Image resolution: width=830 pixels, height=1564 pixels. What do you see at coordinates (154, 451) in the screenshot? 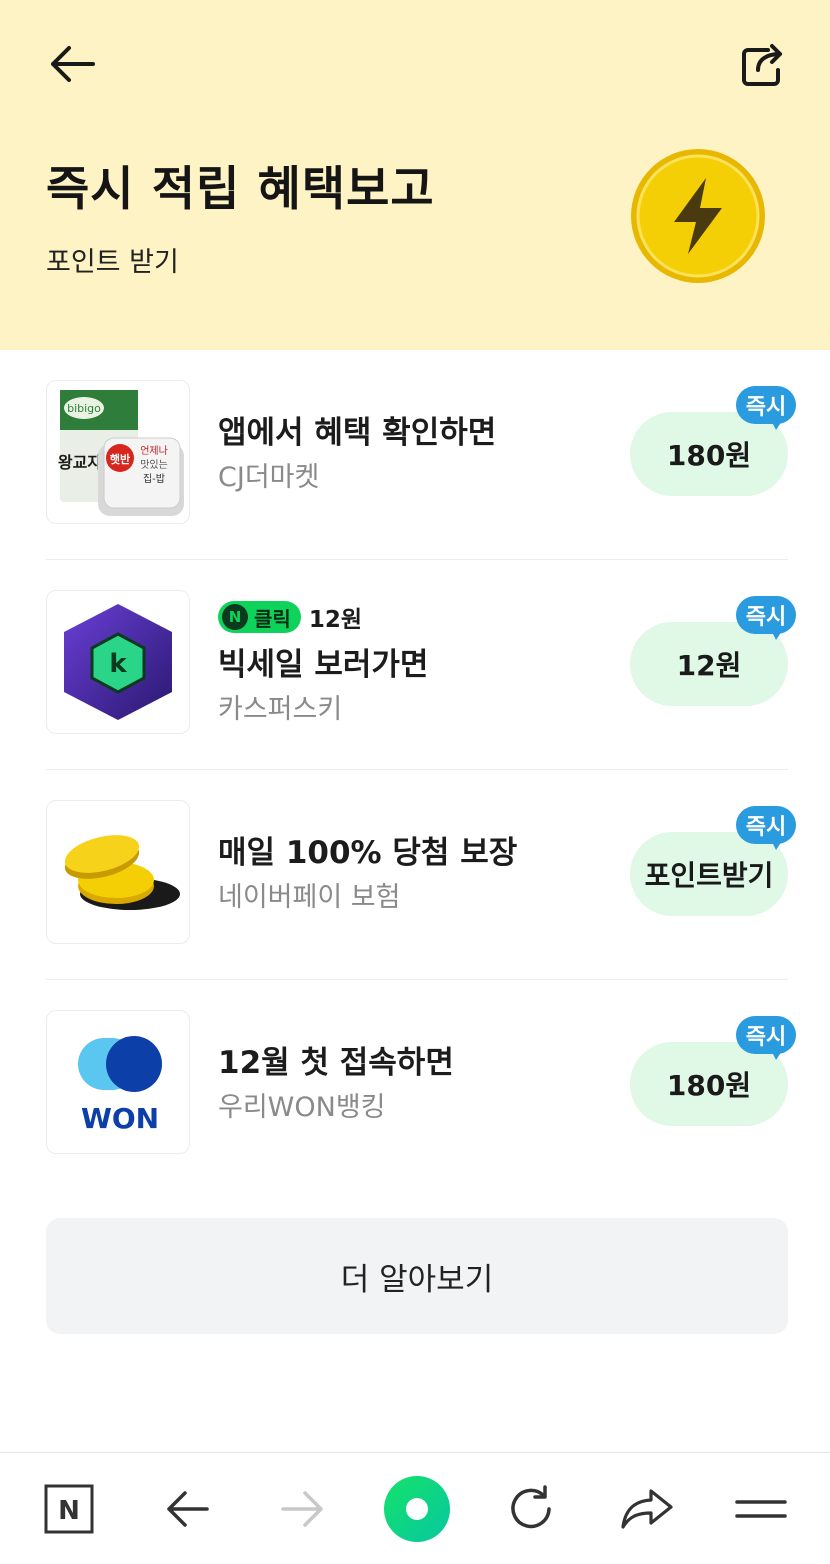
I see `eonjena-label: 언제나` at bounding box center [154, 451].